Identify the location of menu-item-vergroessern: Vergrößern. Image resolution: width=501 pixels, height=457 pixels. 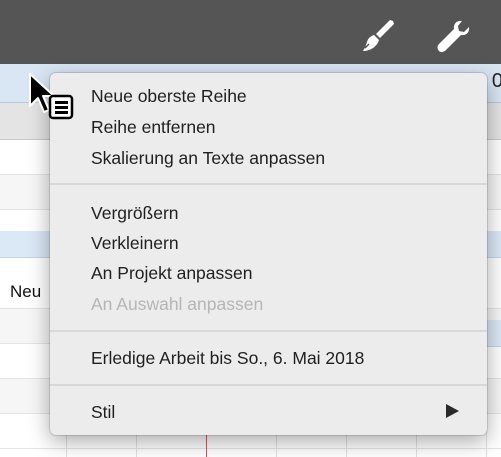
(135, 213).